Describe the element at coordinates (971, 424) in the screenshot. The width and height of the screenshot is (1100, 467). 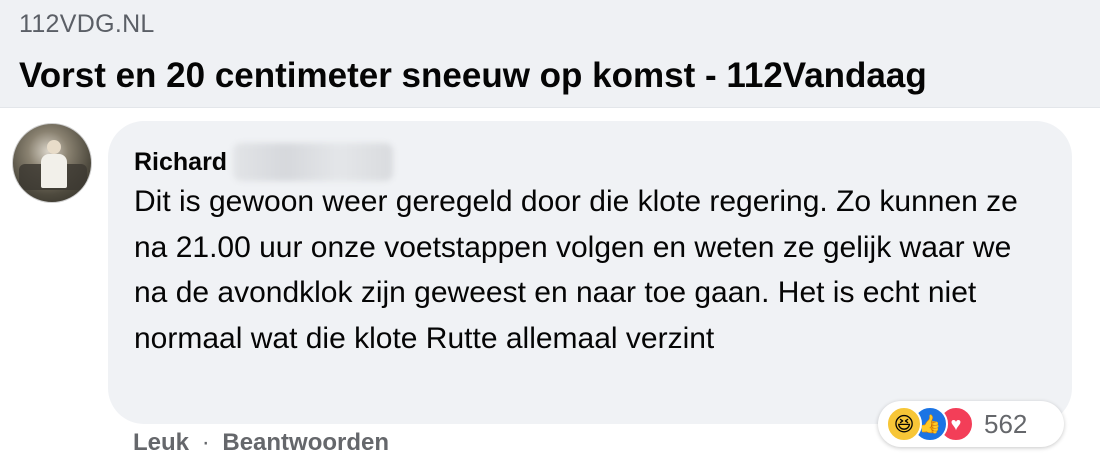
I see `reaction-summary: 😆 👍 ♥ 562` at that location.